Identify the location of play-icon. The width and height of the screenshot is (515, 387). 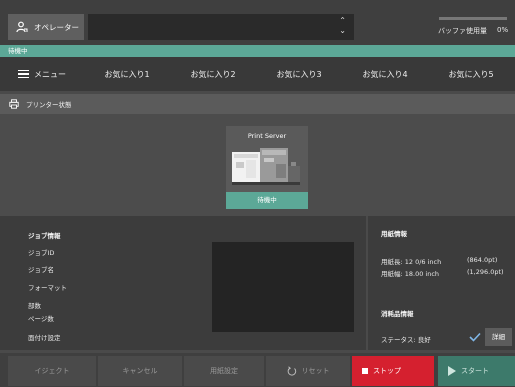
(452, 371).